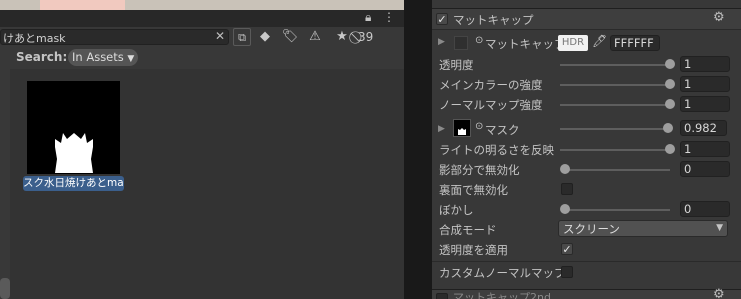 The height and width of the screenshot is (299, 741). Describe the element at coordinates (670, 84) in the screenshot. I see `main-color-strength-knob` at that location.